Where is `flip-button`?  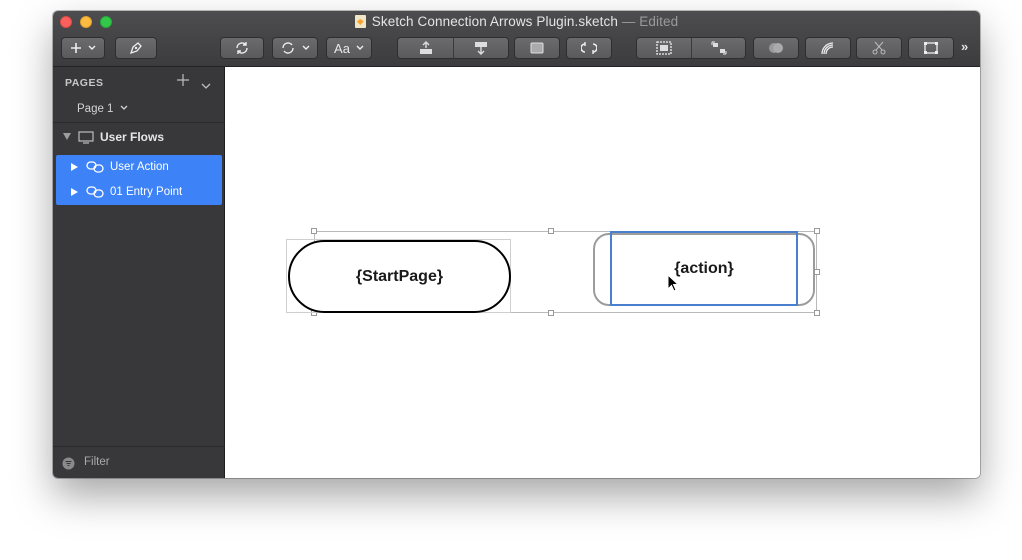 flip-button is located at coordinates (295, 48).